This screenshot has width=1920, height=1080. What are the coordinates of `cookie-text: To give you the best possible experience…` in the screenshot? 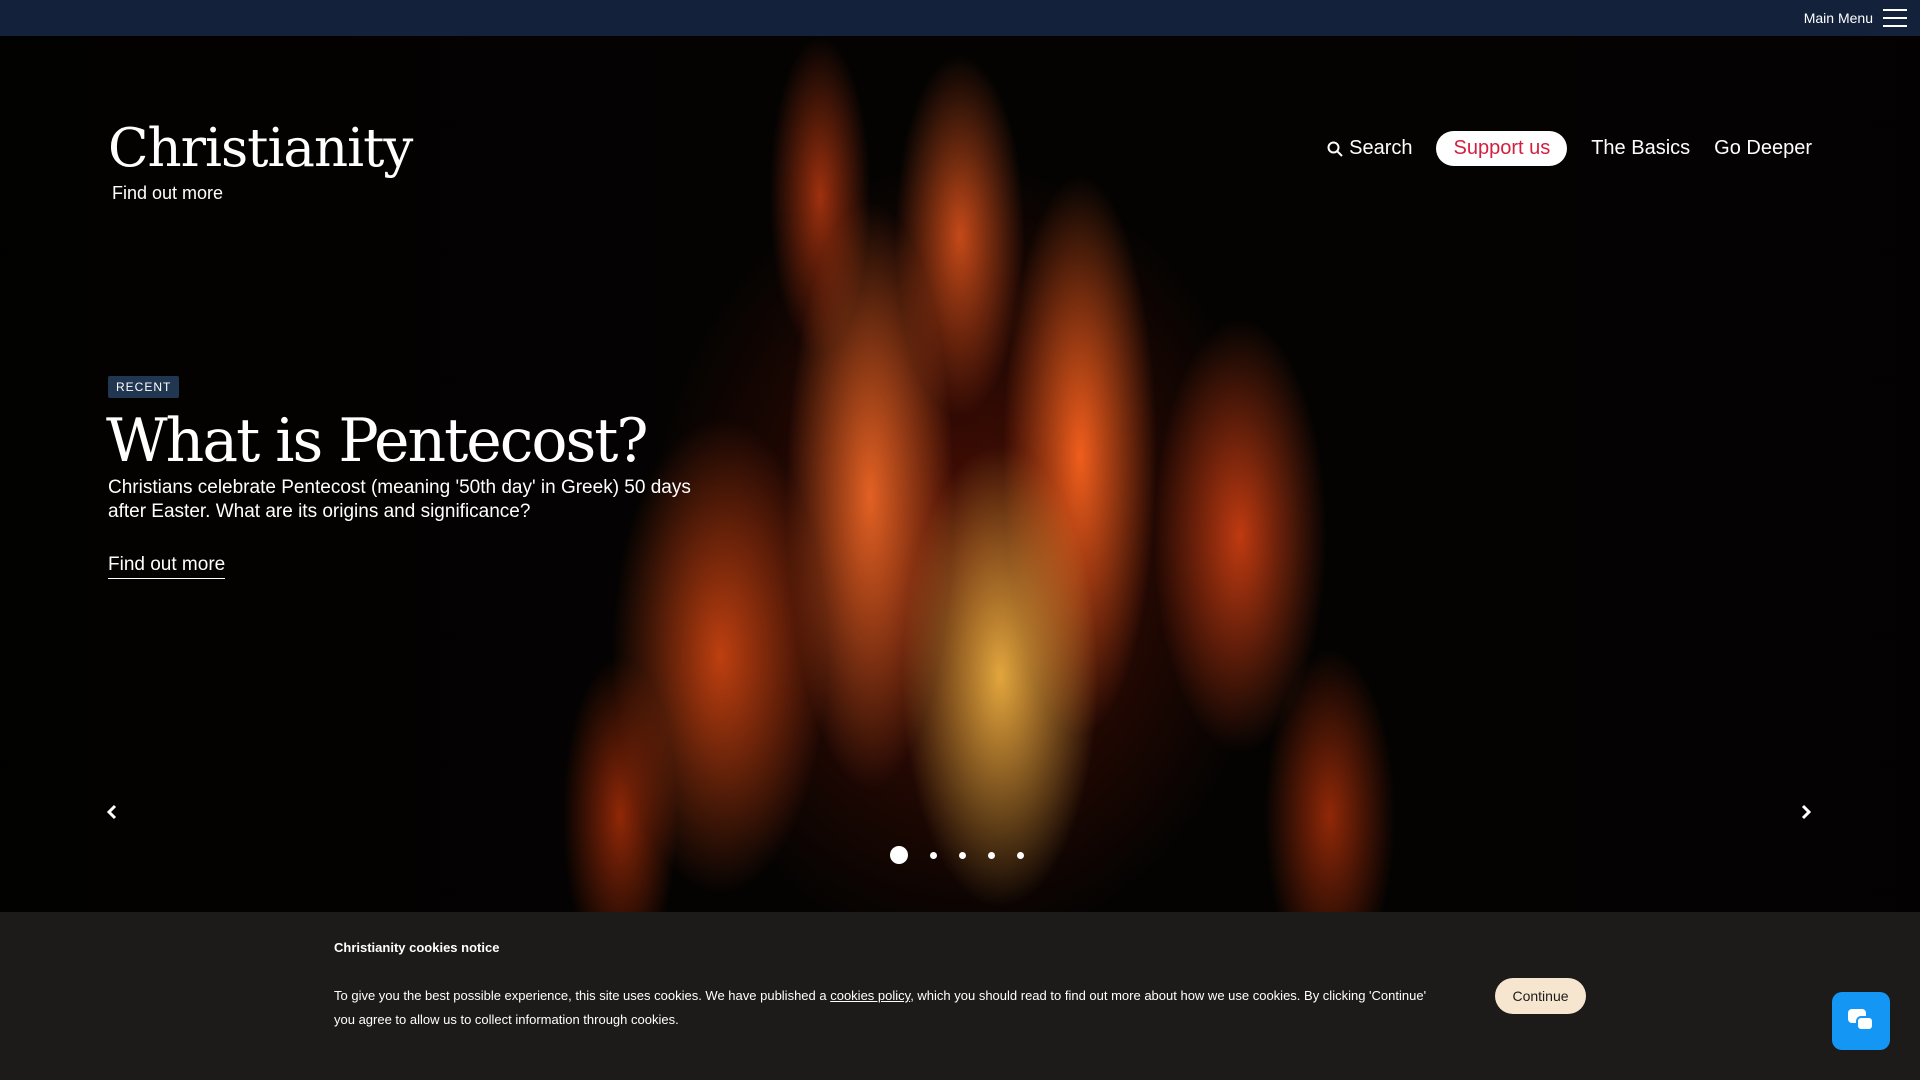 It's located at (884, 1008).